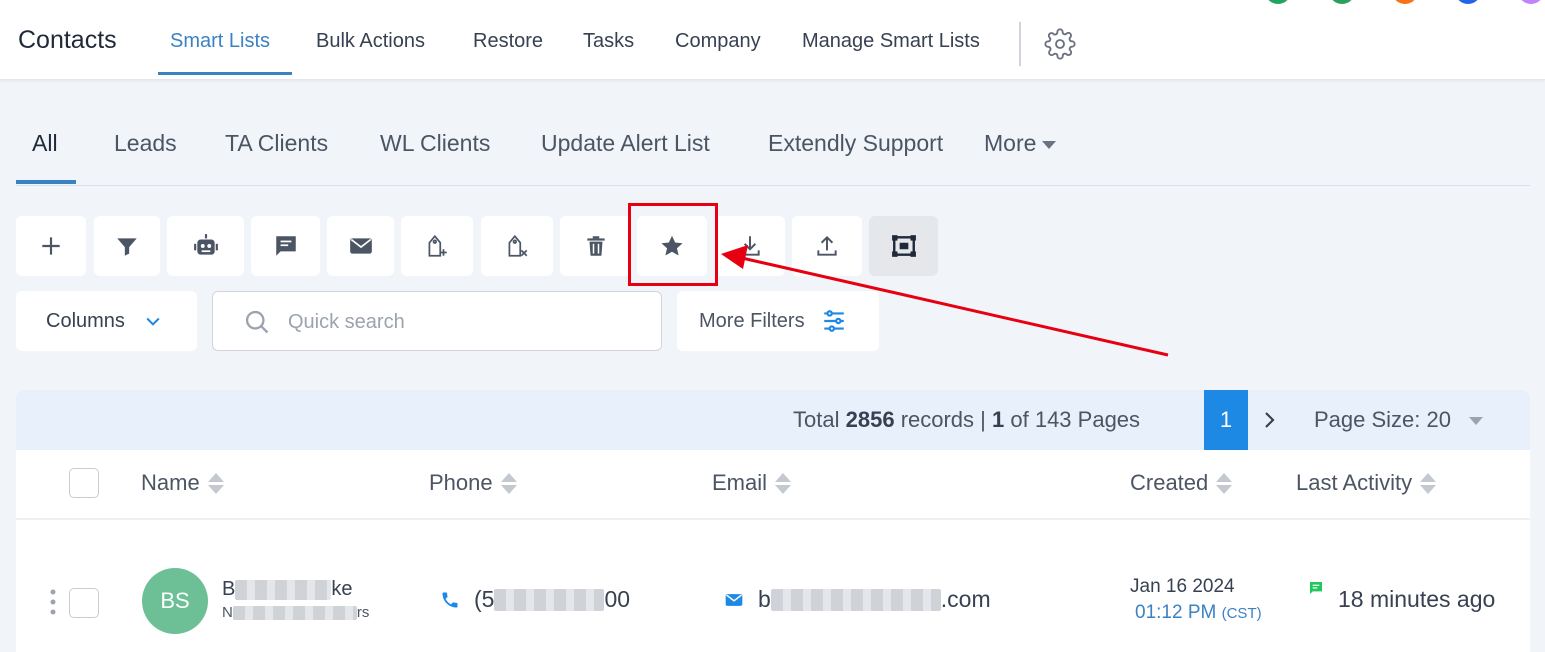 This screenshot has width=1545, height=652. Describe the element at coordinates (461, 482) in the screenshot. I see `column-label: Phone` at that location.